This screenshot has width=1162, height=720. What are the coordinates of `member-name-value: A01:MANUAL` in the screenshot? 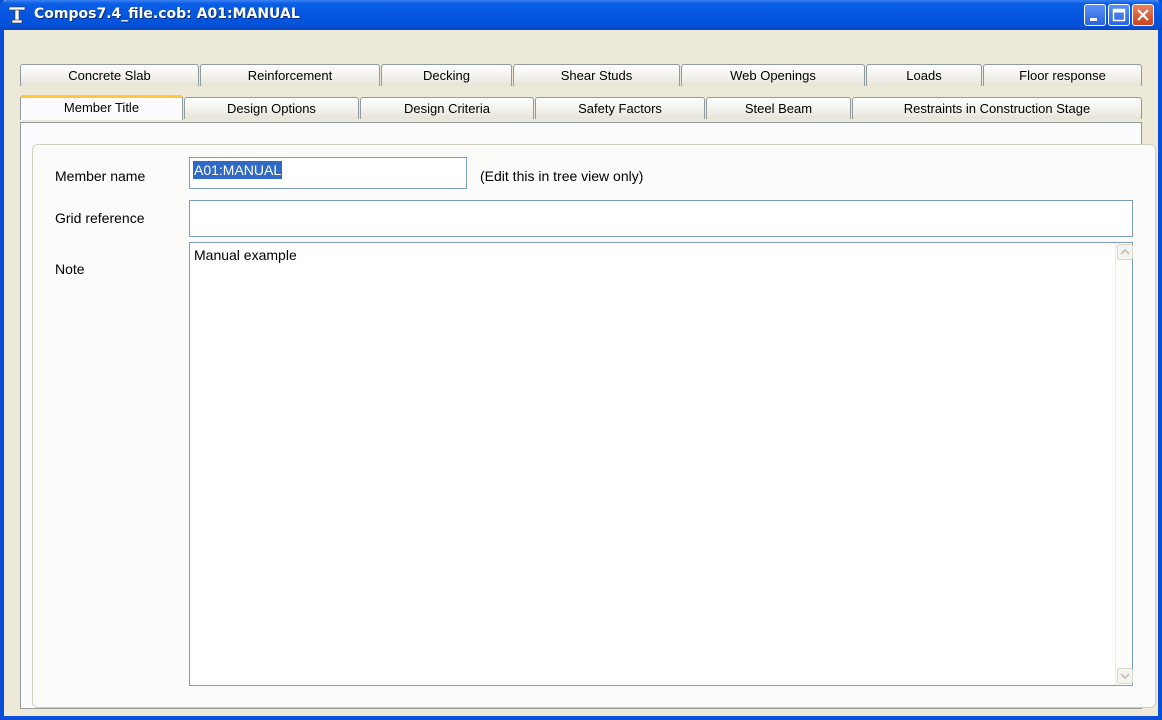 It's located at (238, 170).